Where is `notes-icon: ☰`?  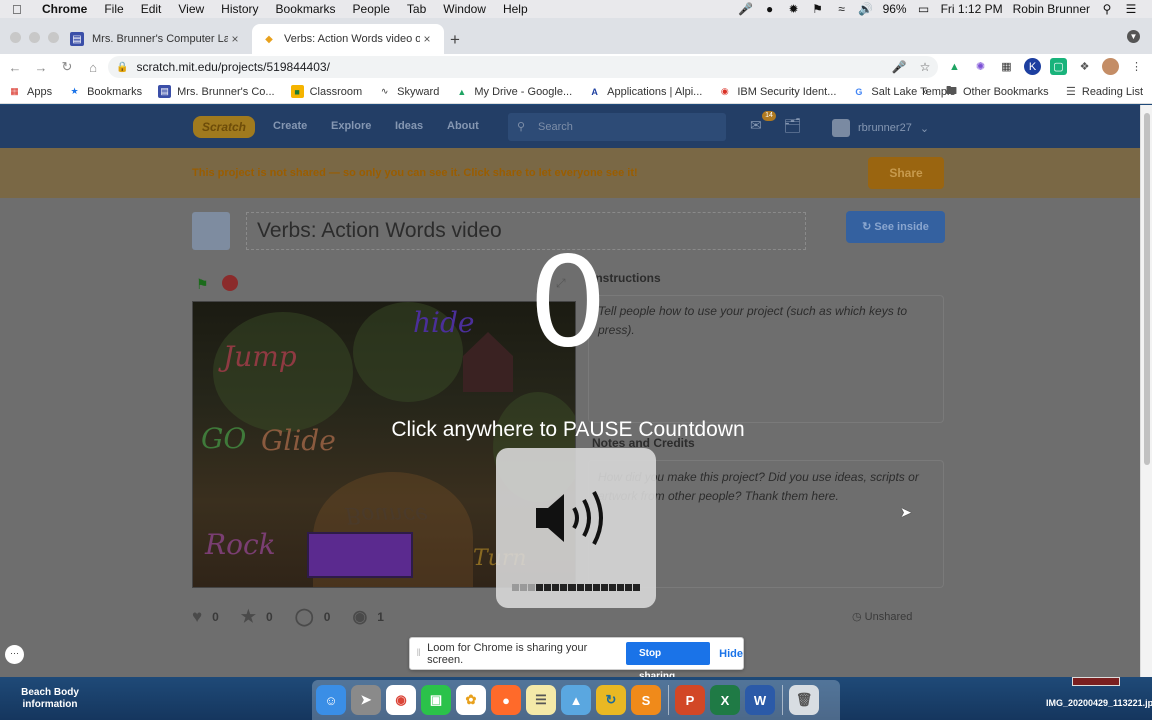
notes-icon: ☰ is located at coordinates (541, 700).